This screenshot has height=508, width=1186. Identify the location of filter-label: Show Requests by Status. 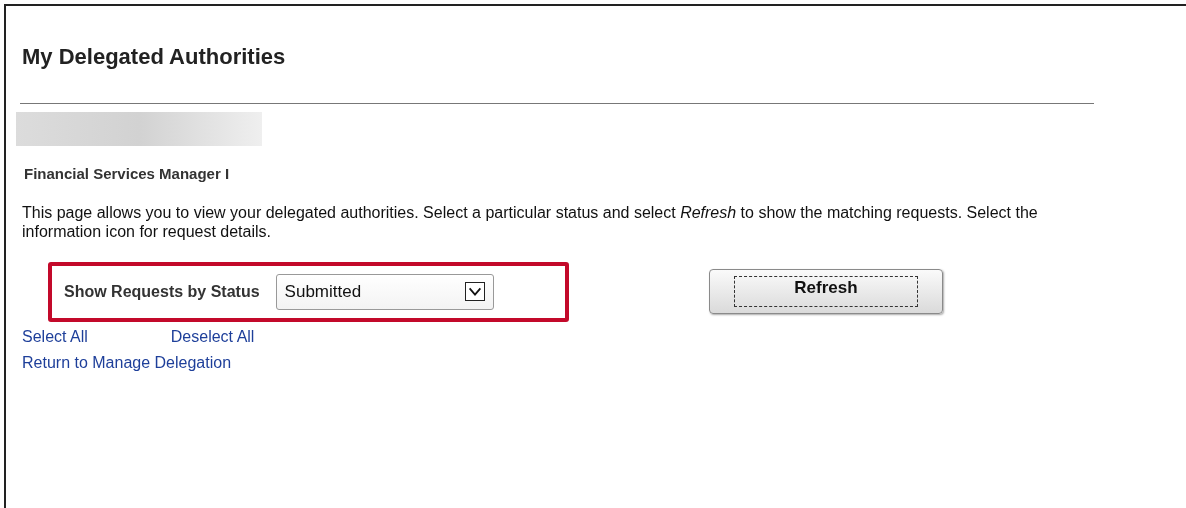
(162, 291).